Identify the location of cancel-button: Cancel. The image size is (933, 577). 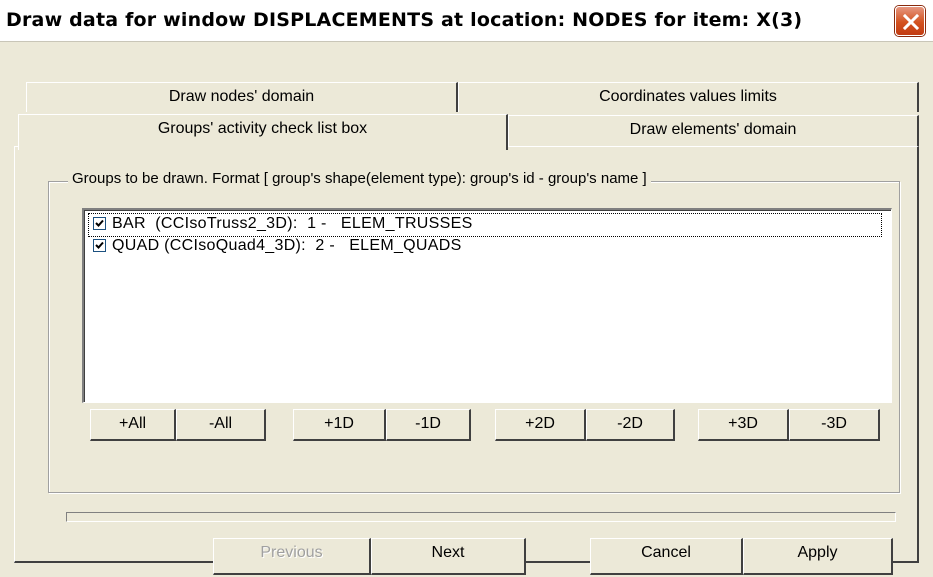
(666, 556).